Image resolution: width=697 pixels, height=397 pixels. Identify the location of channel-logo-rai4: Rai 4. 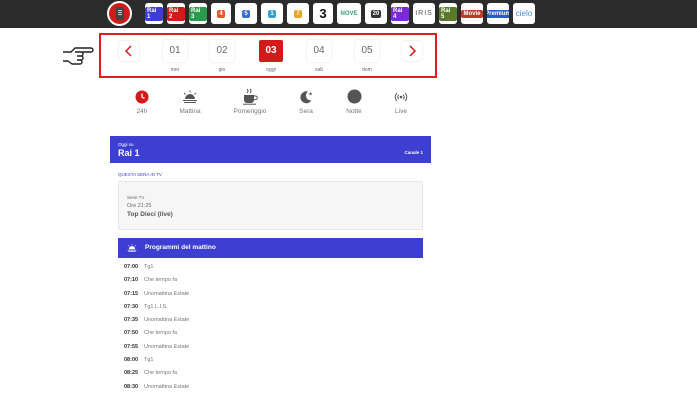
(400, 13).